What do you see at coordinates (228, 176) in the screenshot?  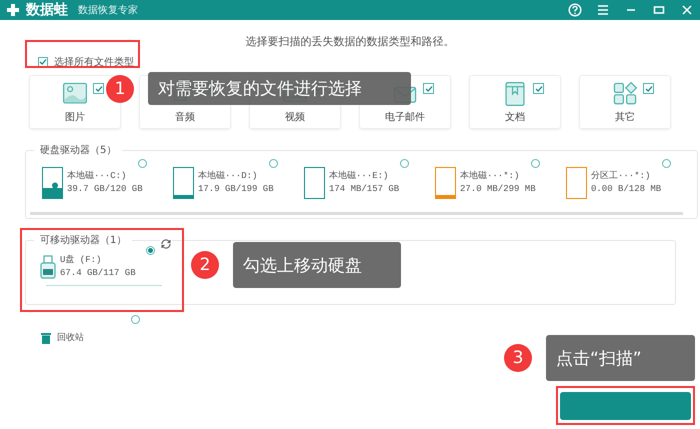 I see `drive-name: 本地磁···D:)` at bounding box center [228, 176].